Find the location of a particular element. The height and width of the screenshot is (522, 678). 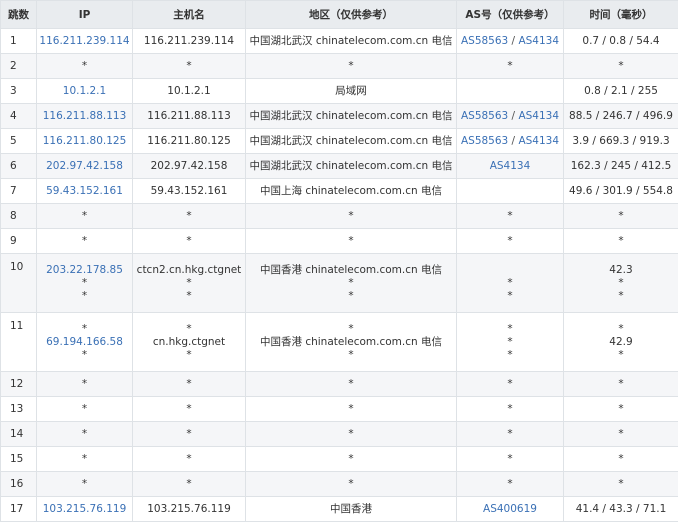

as-cell: ** is located at coordinates (510, 283).